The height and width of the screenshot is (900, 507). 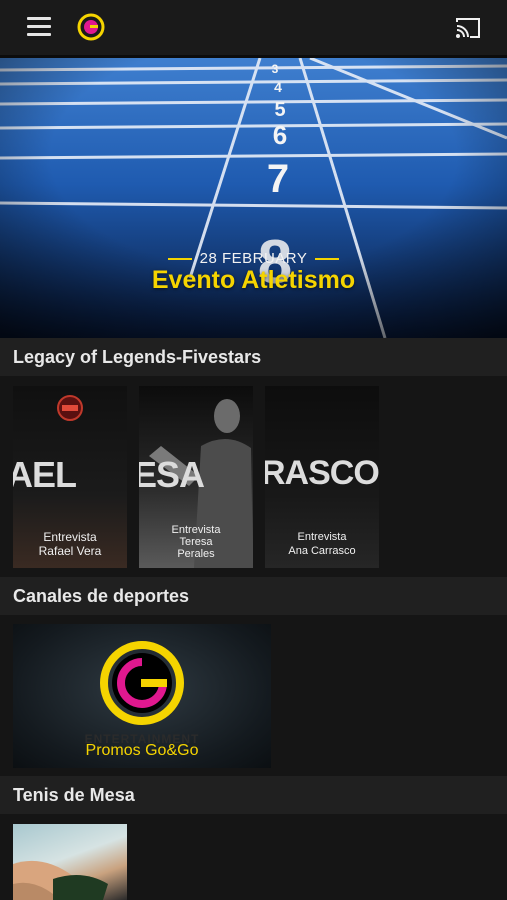 What do you see at coordinates (253, 29) in the screenshot?
I see `app-toolbar` at bounding box center [253, 29].